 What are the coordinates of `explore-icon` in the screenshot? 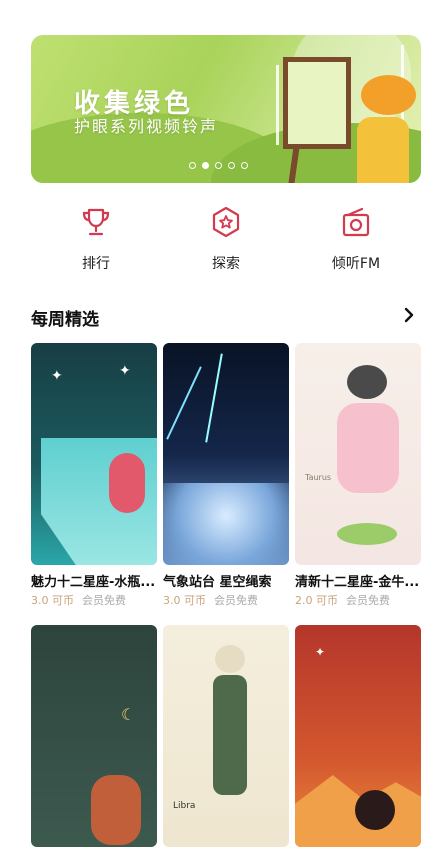 It's located at (226, 222).